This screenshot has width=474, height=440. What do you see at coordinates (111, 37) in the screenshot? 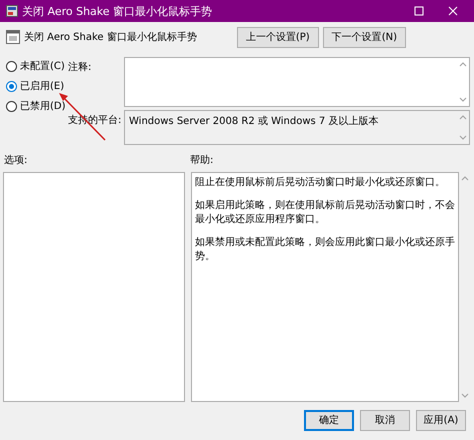
I see `policy-name: 关闭 Aero Shake 窗口最小化鼠标手势` at bounding box center [111, 37].